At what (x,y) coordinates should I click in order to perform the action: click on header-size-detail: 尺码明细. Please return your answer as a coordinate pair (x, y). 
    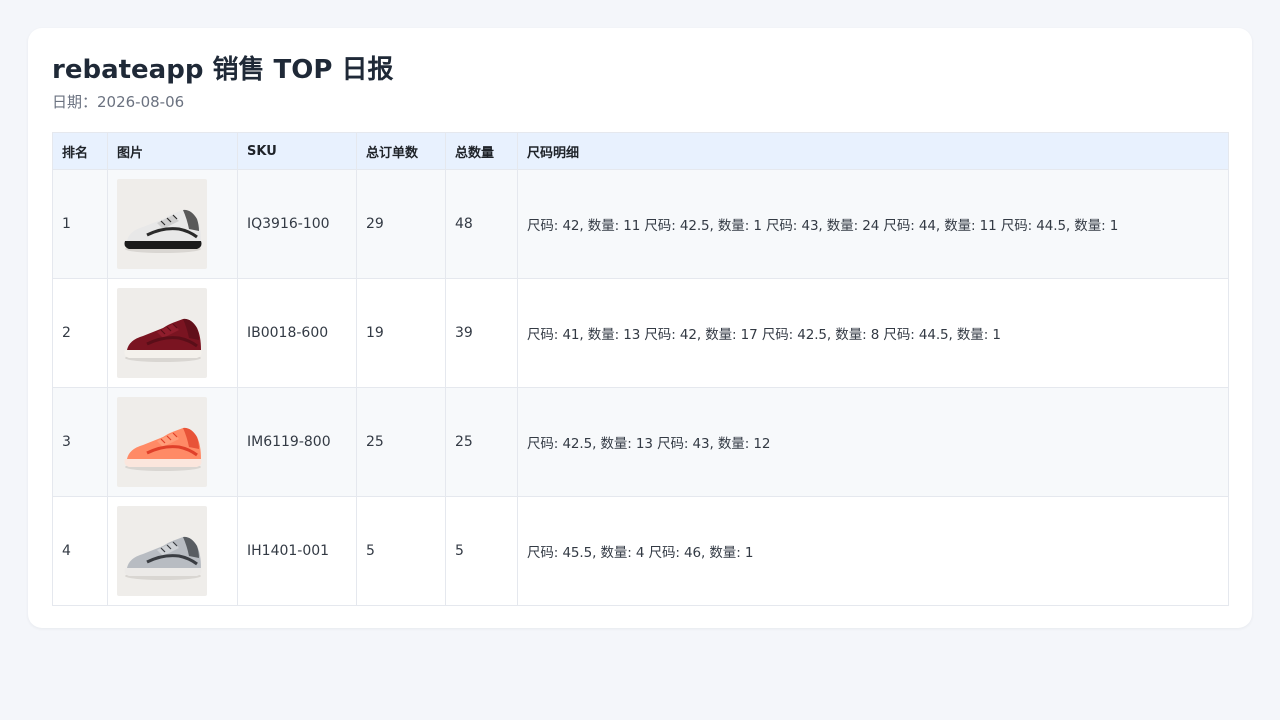
    Looking at the image, I should click on (873, 151).